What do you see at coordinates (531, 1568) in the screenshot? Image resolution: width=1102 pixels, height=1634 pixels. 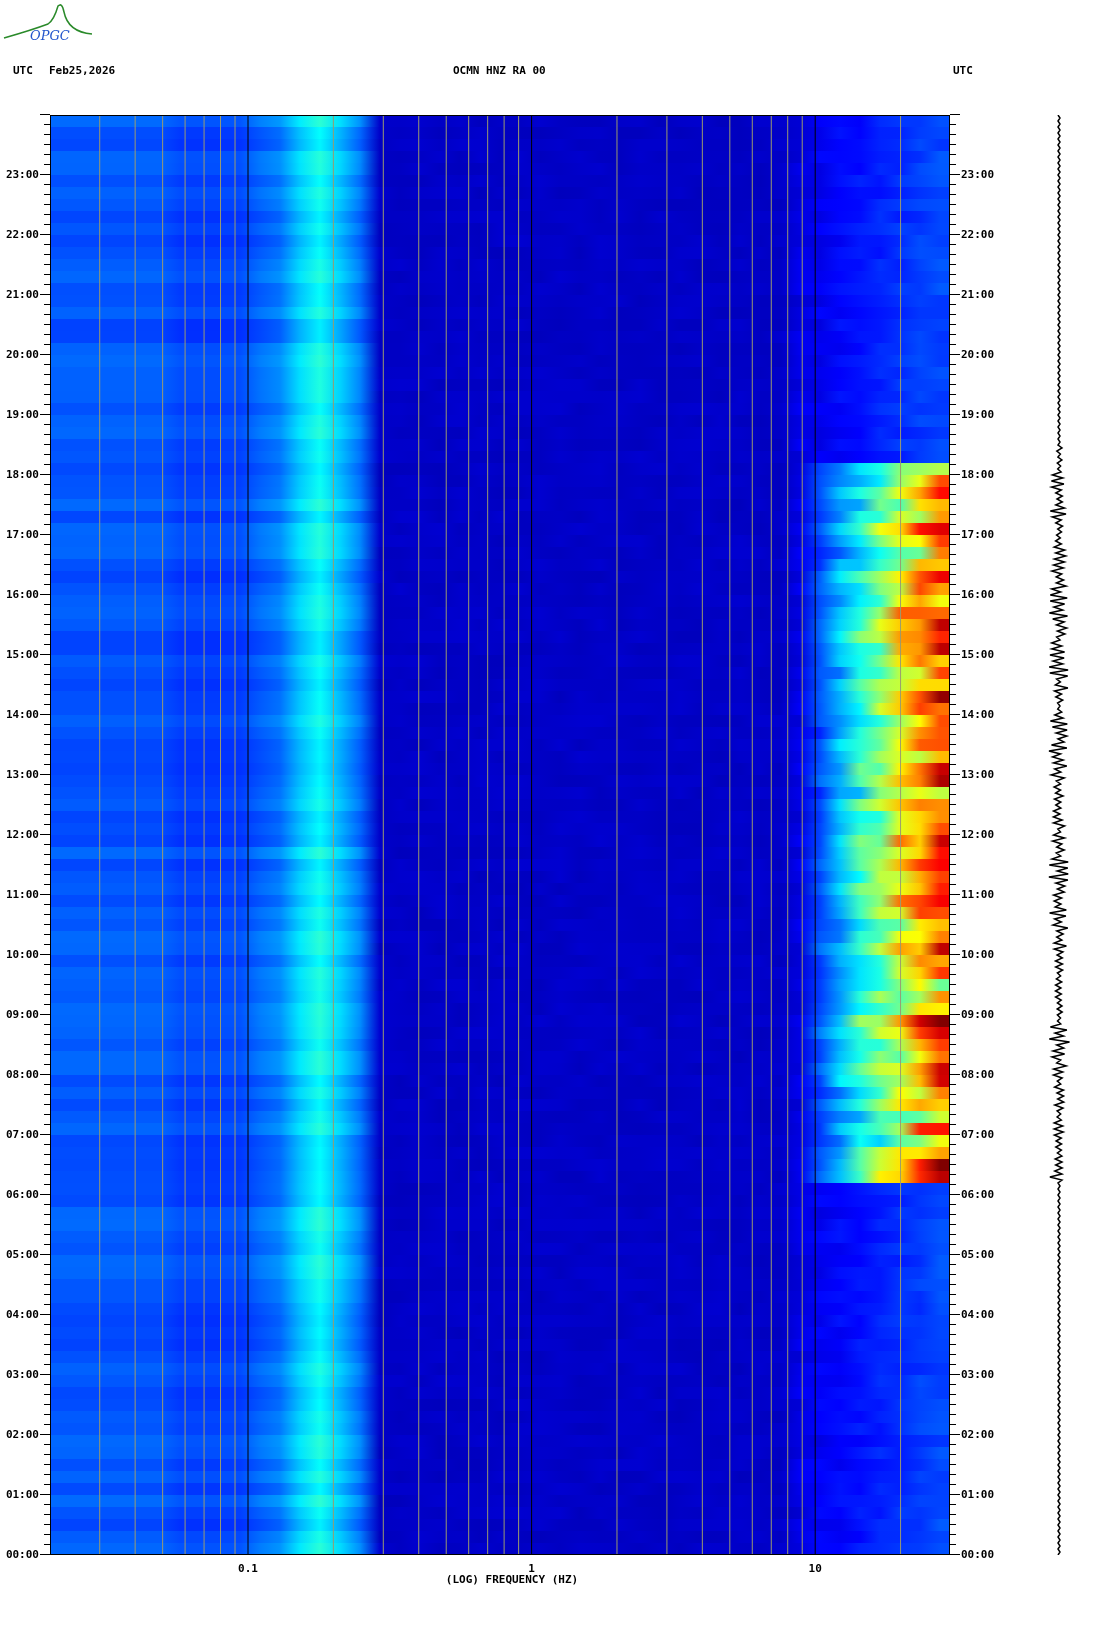 I see `frequency-tick-label: 1` at bounding box center [531, 1568].